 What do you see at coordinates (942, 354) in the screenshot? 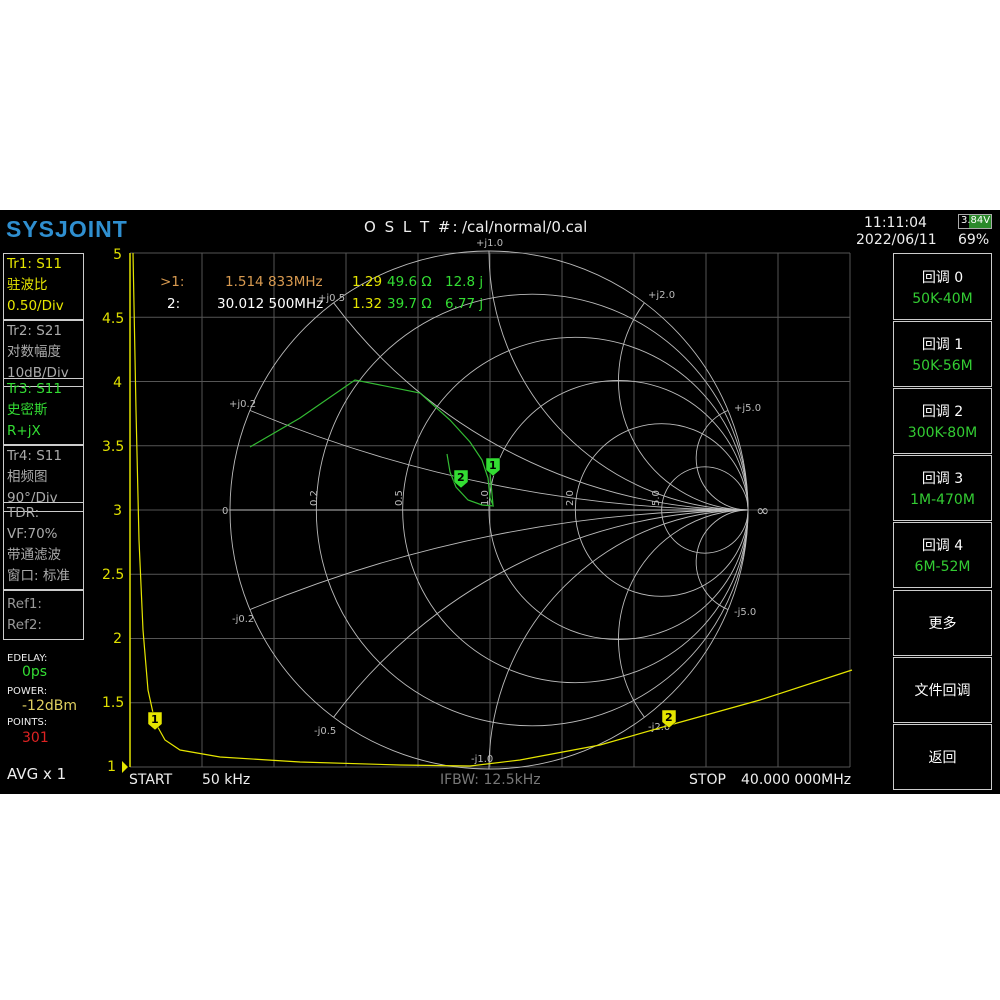
I see `recall-1-button: 回调 1 50K-56M` at bounding box center [942, 354].